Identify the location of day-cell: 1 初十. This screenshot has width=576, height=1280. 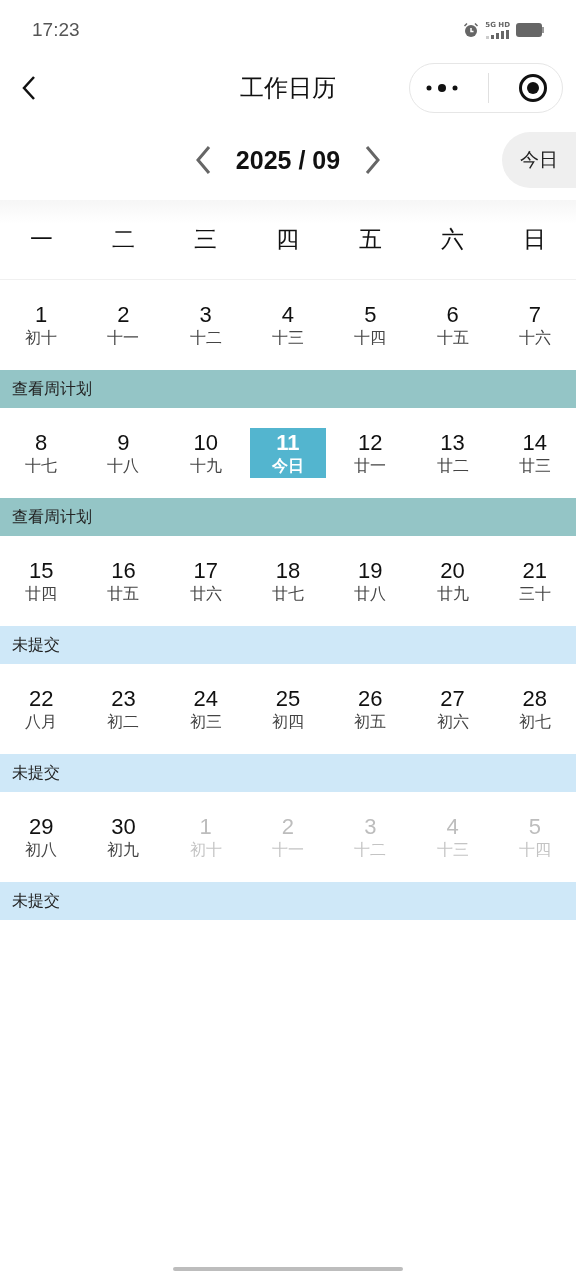
(41, 325).